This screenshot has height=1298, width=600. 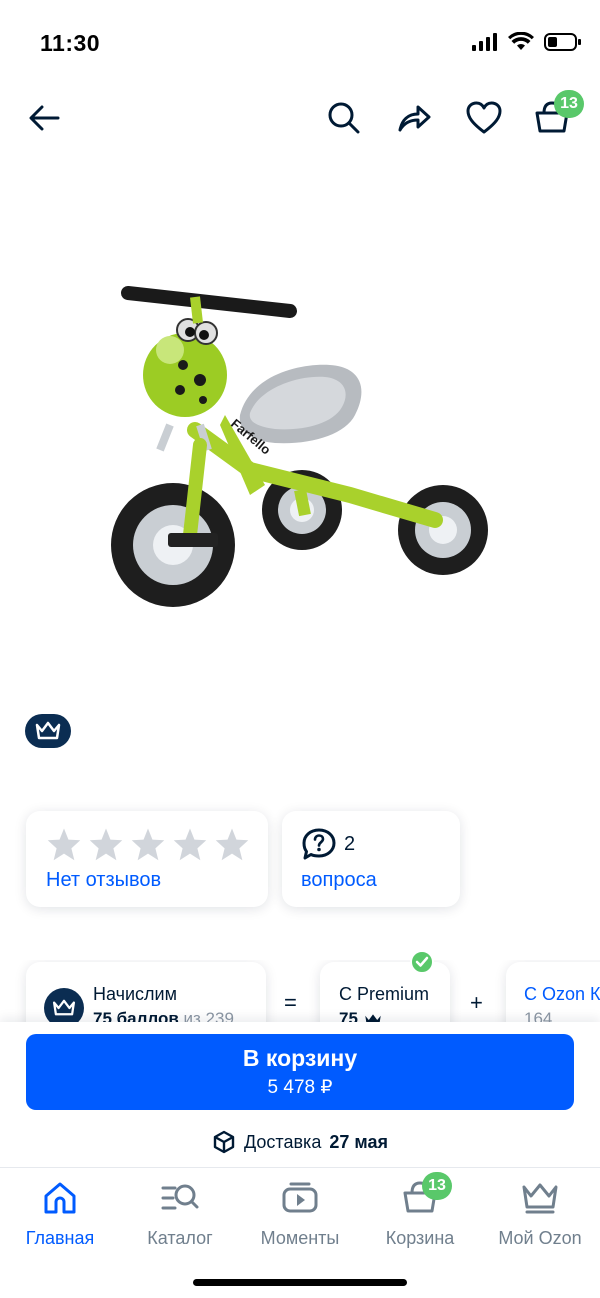 What do you see at coordinates (300, 1238) in the screenshot?
I see `tab-moments-label: Моменты` at bounding box center [300, 1238].